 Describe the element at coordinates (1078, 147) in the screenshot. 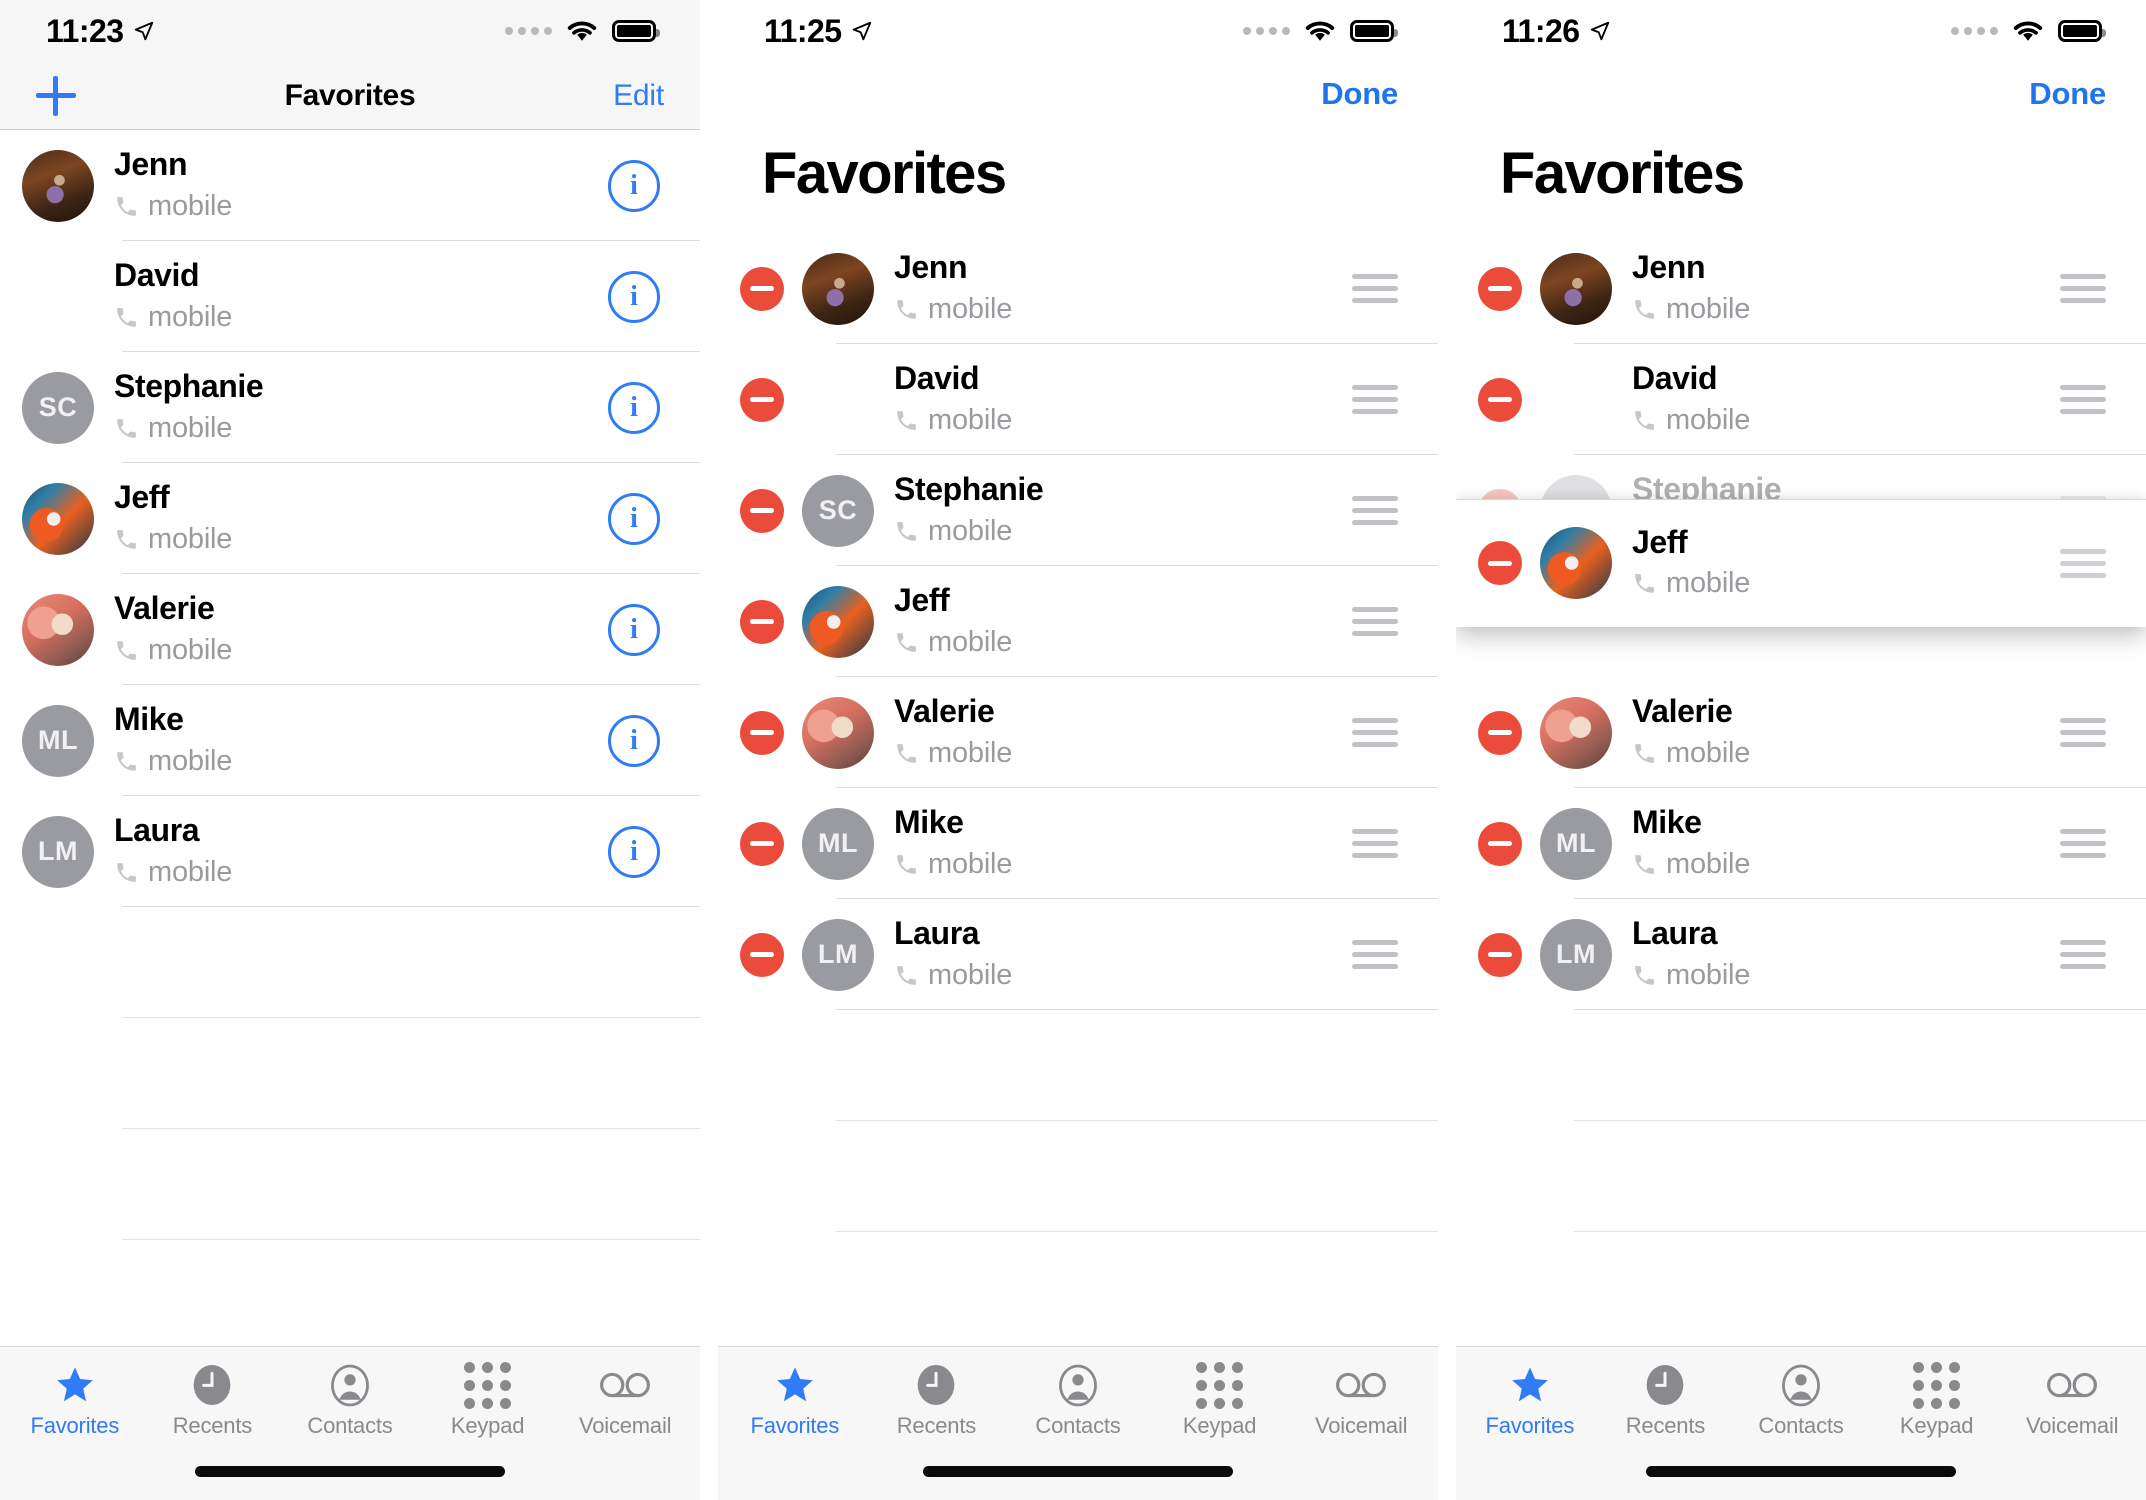

I see `edit-header: Done Favorites` at that location.